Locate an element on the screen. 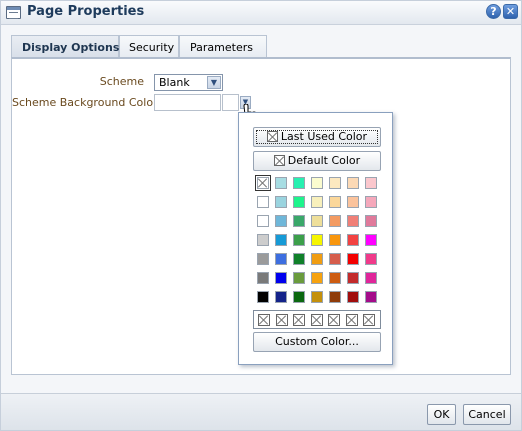 Image resolution: width=522 pixels, height=431 pixels. last-used-color-label: Last Used Color is located at coordinates (324, 136).